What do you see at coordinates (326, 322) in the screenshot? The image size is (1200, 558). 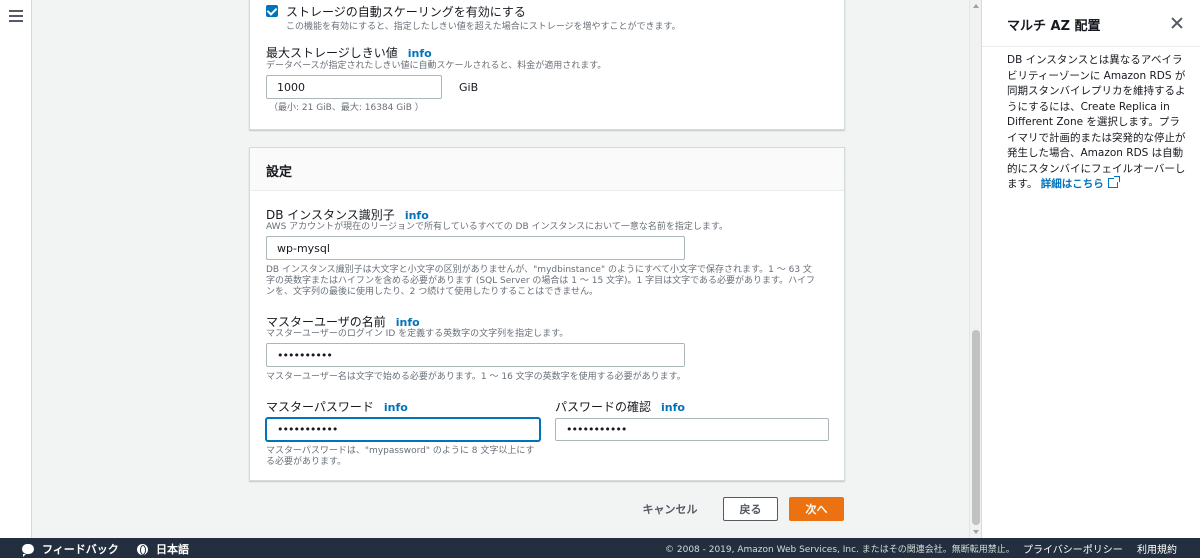 I see `master-user-label: マスターユーザの名前` at bounding box center [326, 322].